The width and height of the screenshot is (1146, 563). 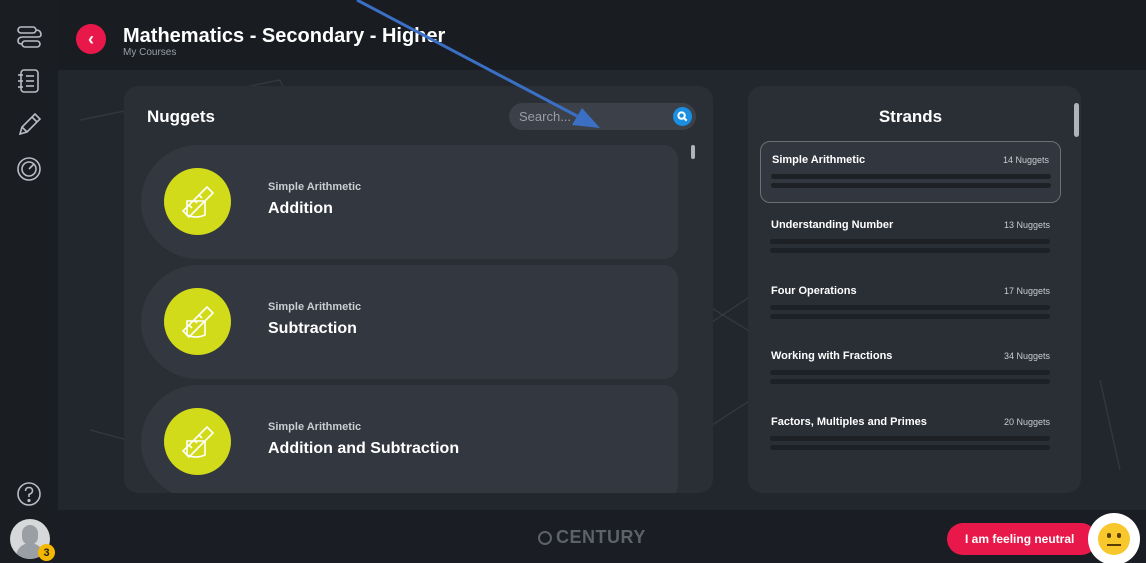 What do you see at coordinates (814, 291) in the screenshot?
I see `strand-name: Four Operations` at bounding box center [814, 291].